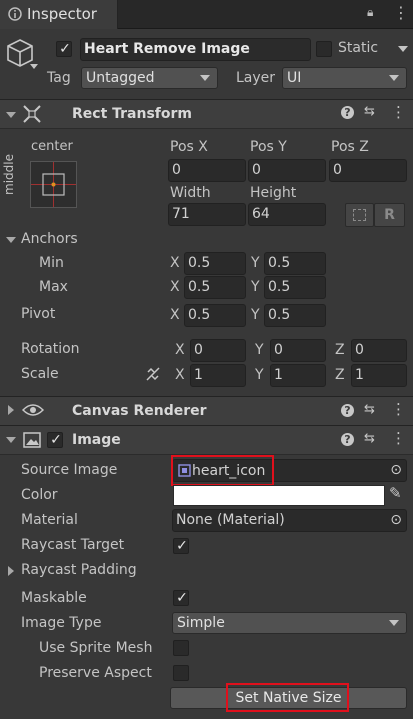 The height and width of the screenshot is (719, 413). Describe the element at coordinates (289, 623) in the screenshot. I see `image-type-dropdown: Simple` at that location.